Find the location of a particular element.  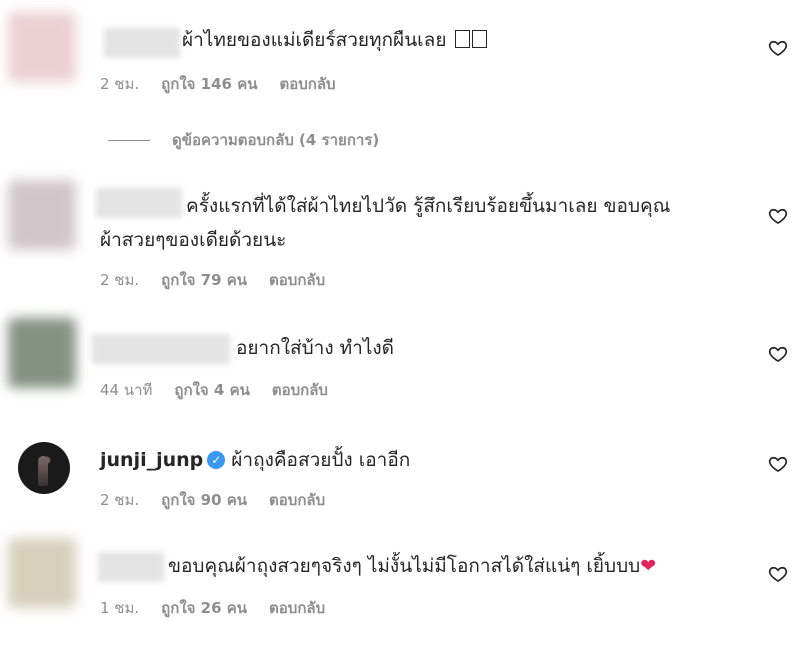

comment-text: ผ้าไทยของแม่เดียร์สวยทุกผืนเลย is located at coordinates (334, 40).